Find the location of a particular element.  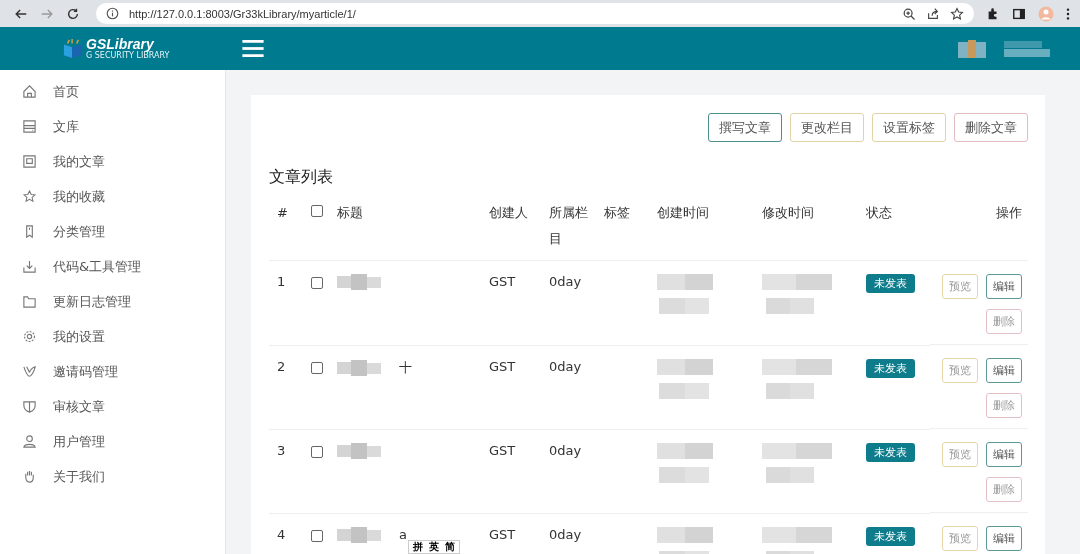

sidebar-item: 代码&工具管理 is located at coordinates (112, 266).